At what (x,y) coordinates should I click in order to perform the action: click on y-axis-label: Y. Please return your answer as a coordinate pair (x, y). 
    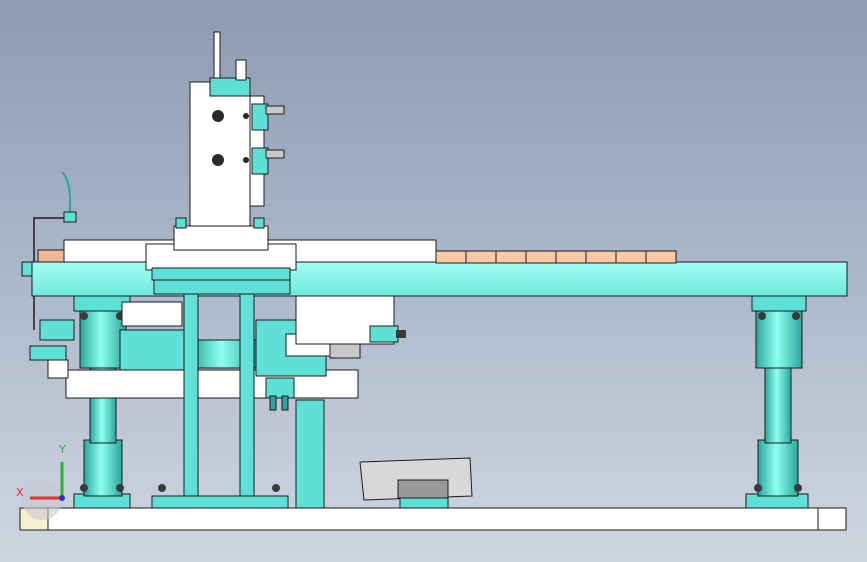
    Looking at the image, I should click on (62, 449).